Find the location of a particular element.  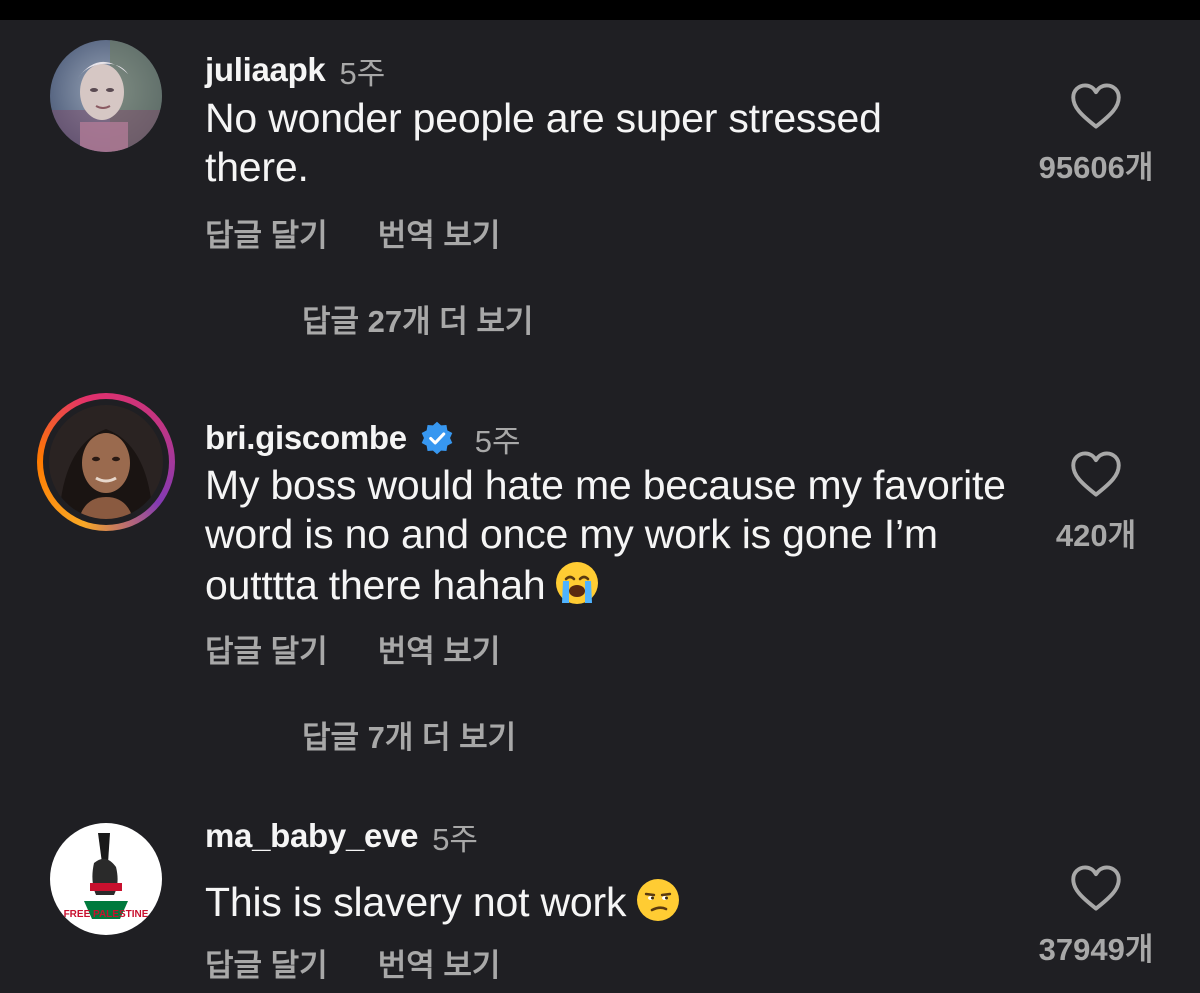

username: juliaapk is located at coordinates (265, 70).